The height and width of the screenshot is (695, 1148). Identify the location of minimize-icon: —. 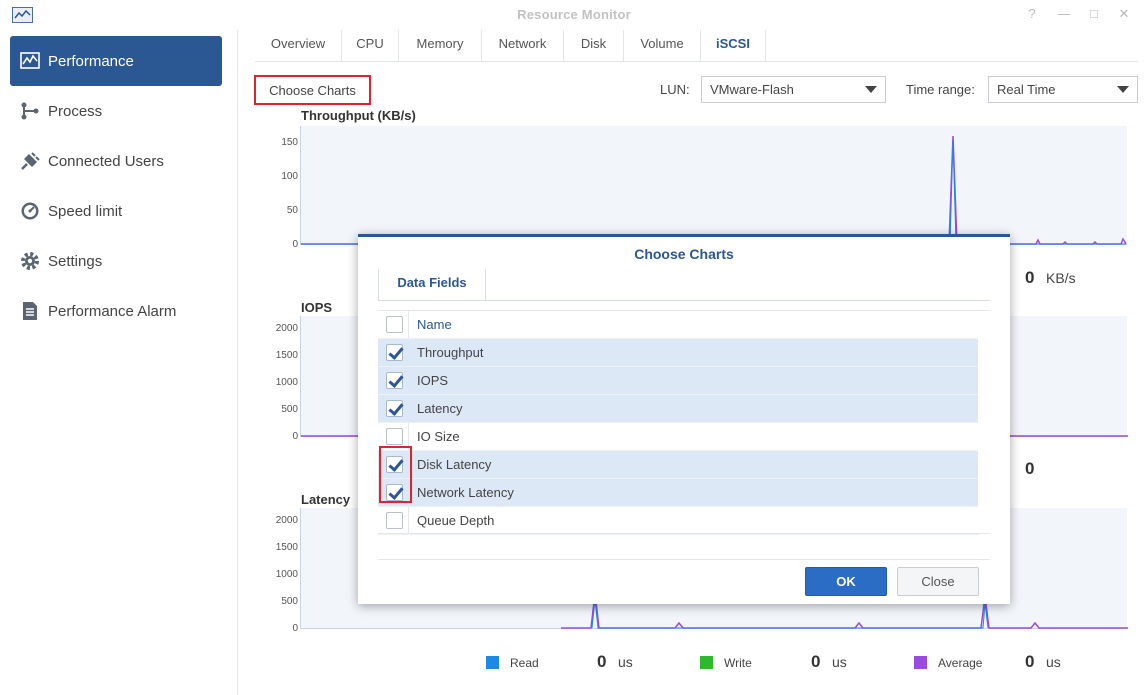
(1064, 14).